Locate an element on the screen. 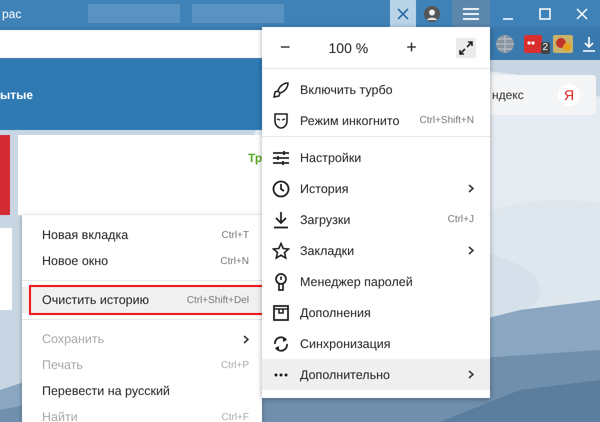 The image size is (600, 422). clock-icon is located at coordinates (281, 189).